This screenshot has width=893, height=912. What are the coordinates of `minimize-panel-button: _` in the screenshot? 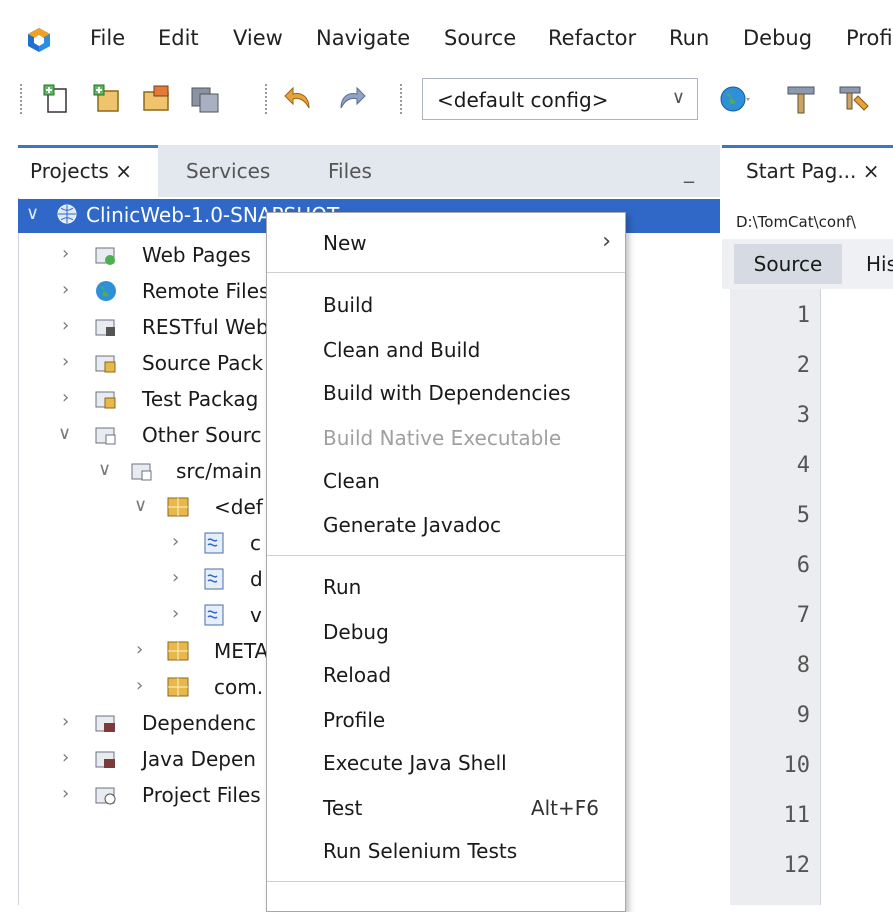 It's located at (689, 171).